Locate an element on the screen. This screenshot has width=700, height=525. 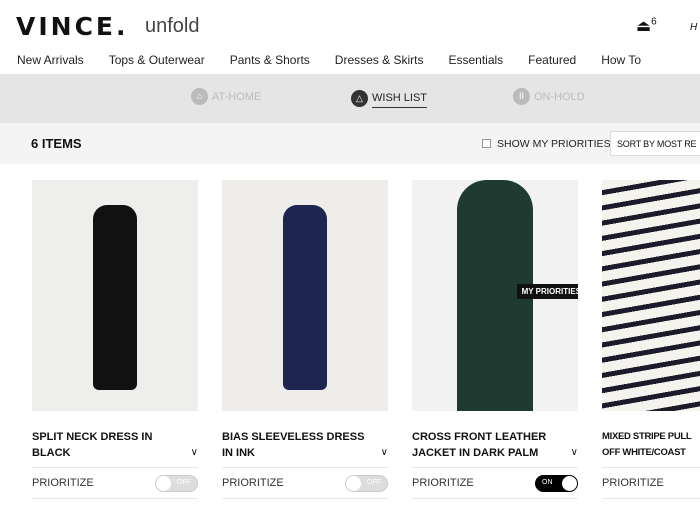
nav-dresses-skirts: Dresses & Skirts is located at coordinates (379, 60).